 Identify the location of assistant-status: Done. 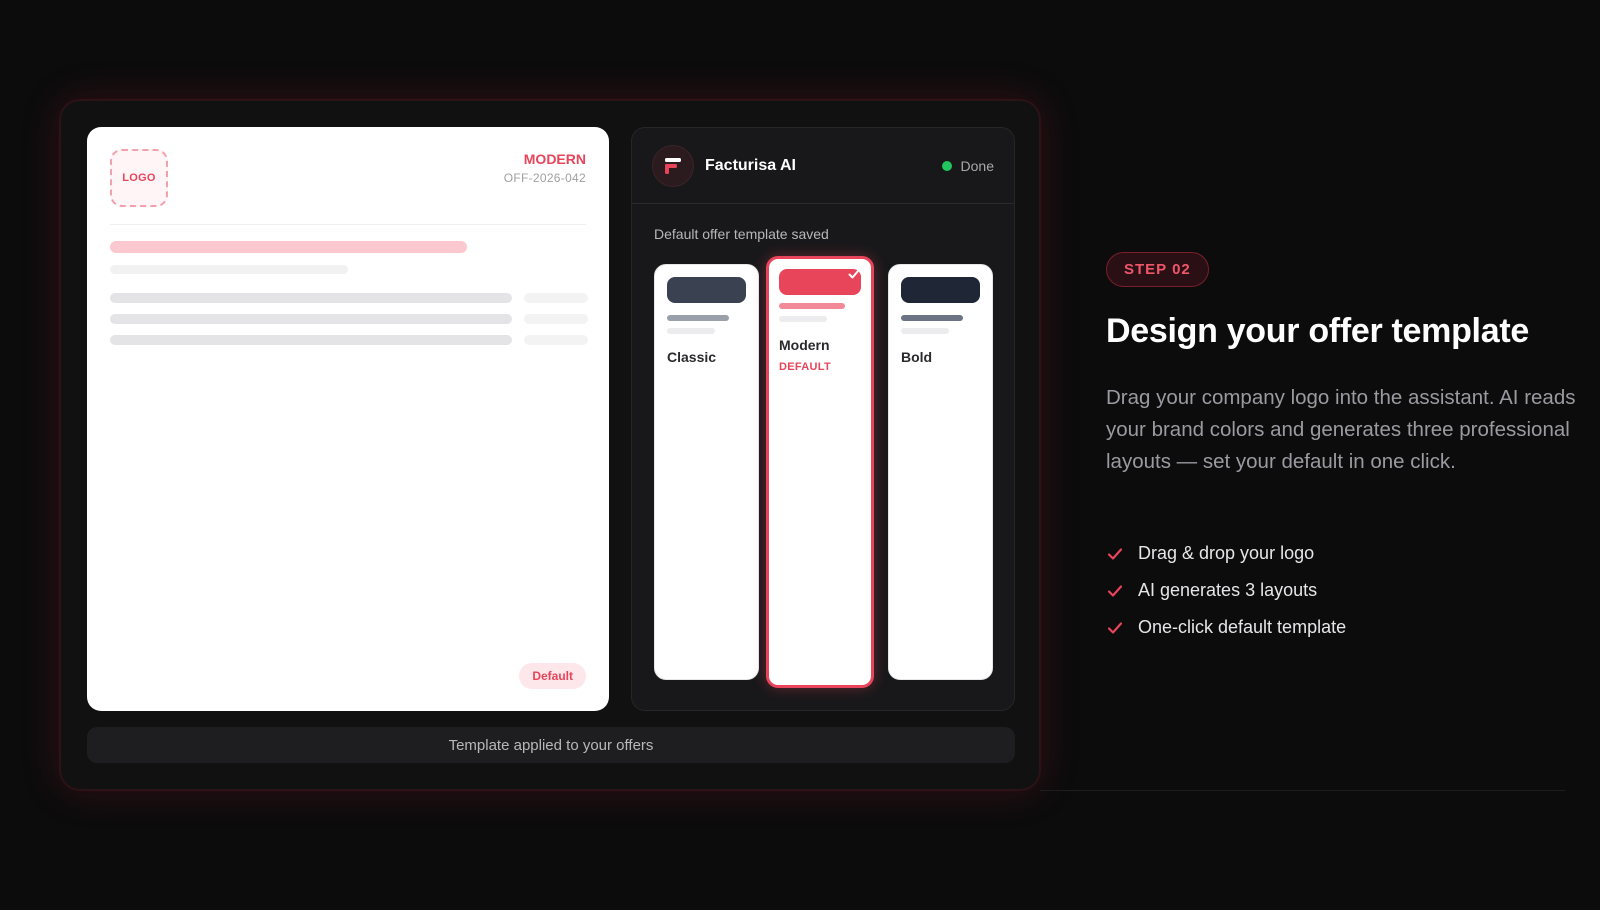
(967, 165).